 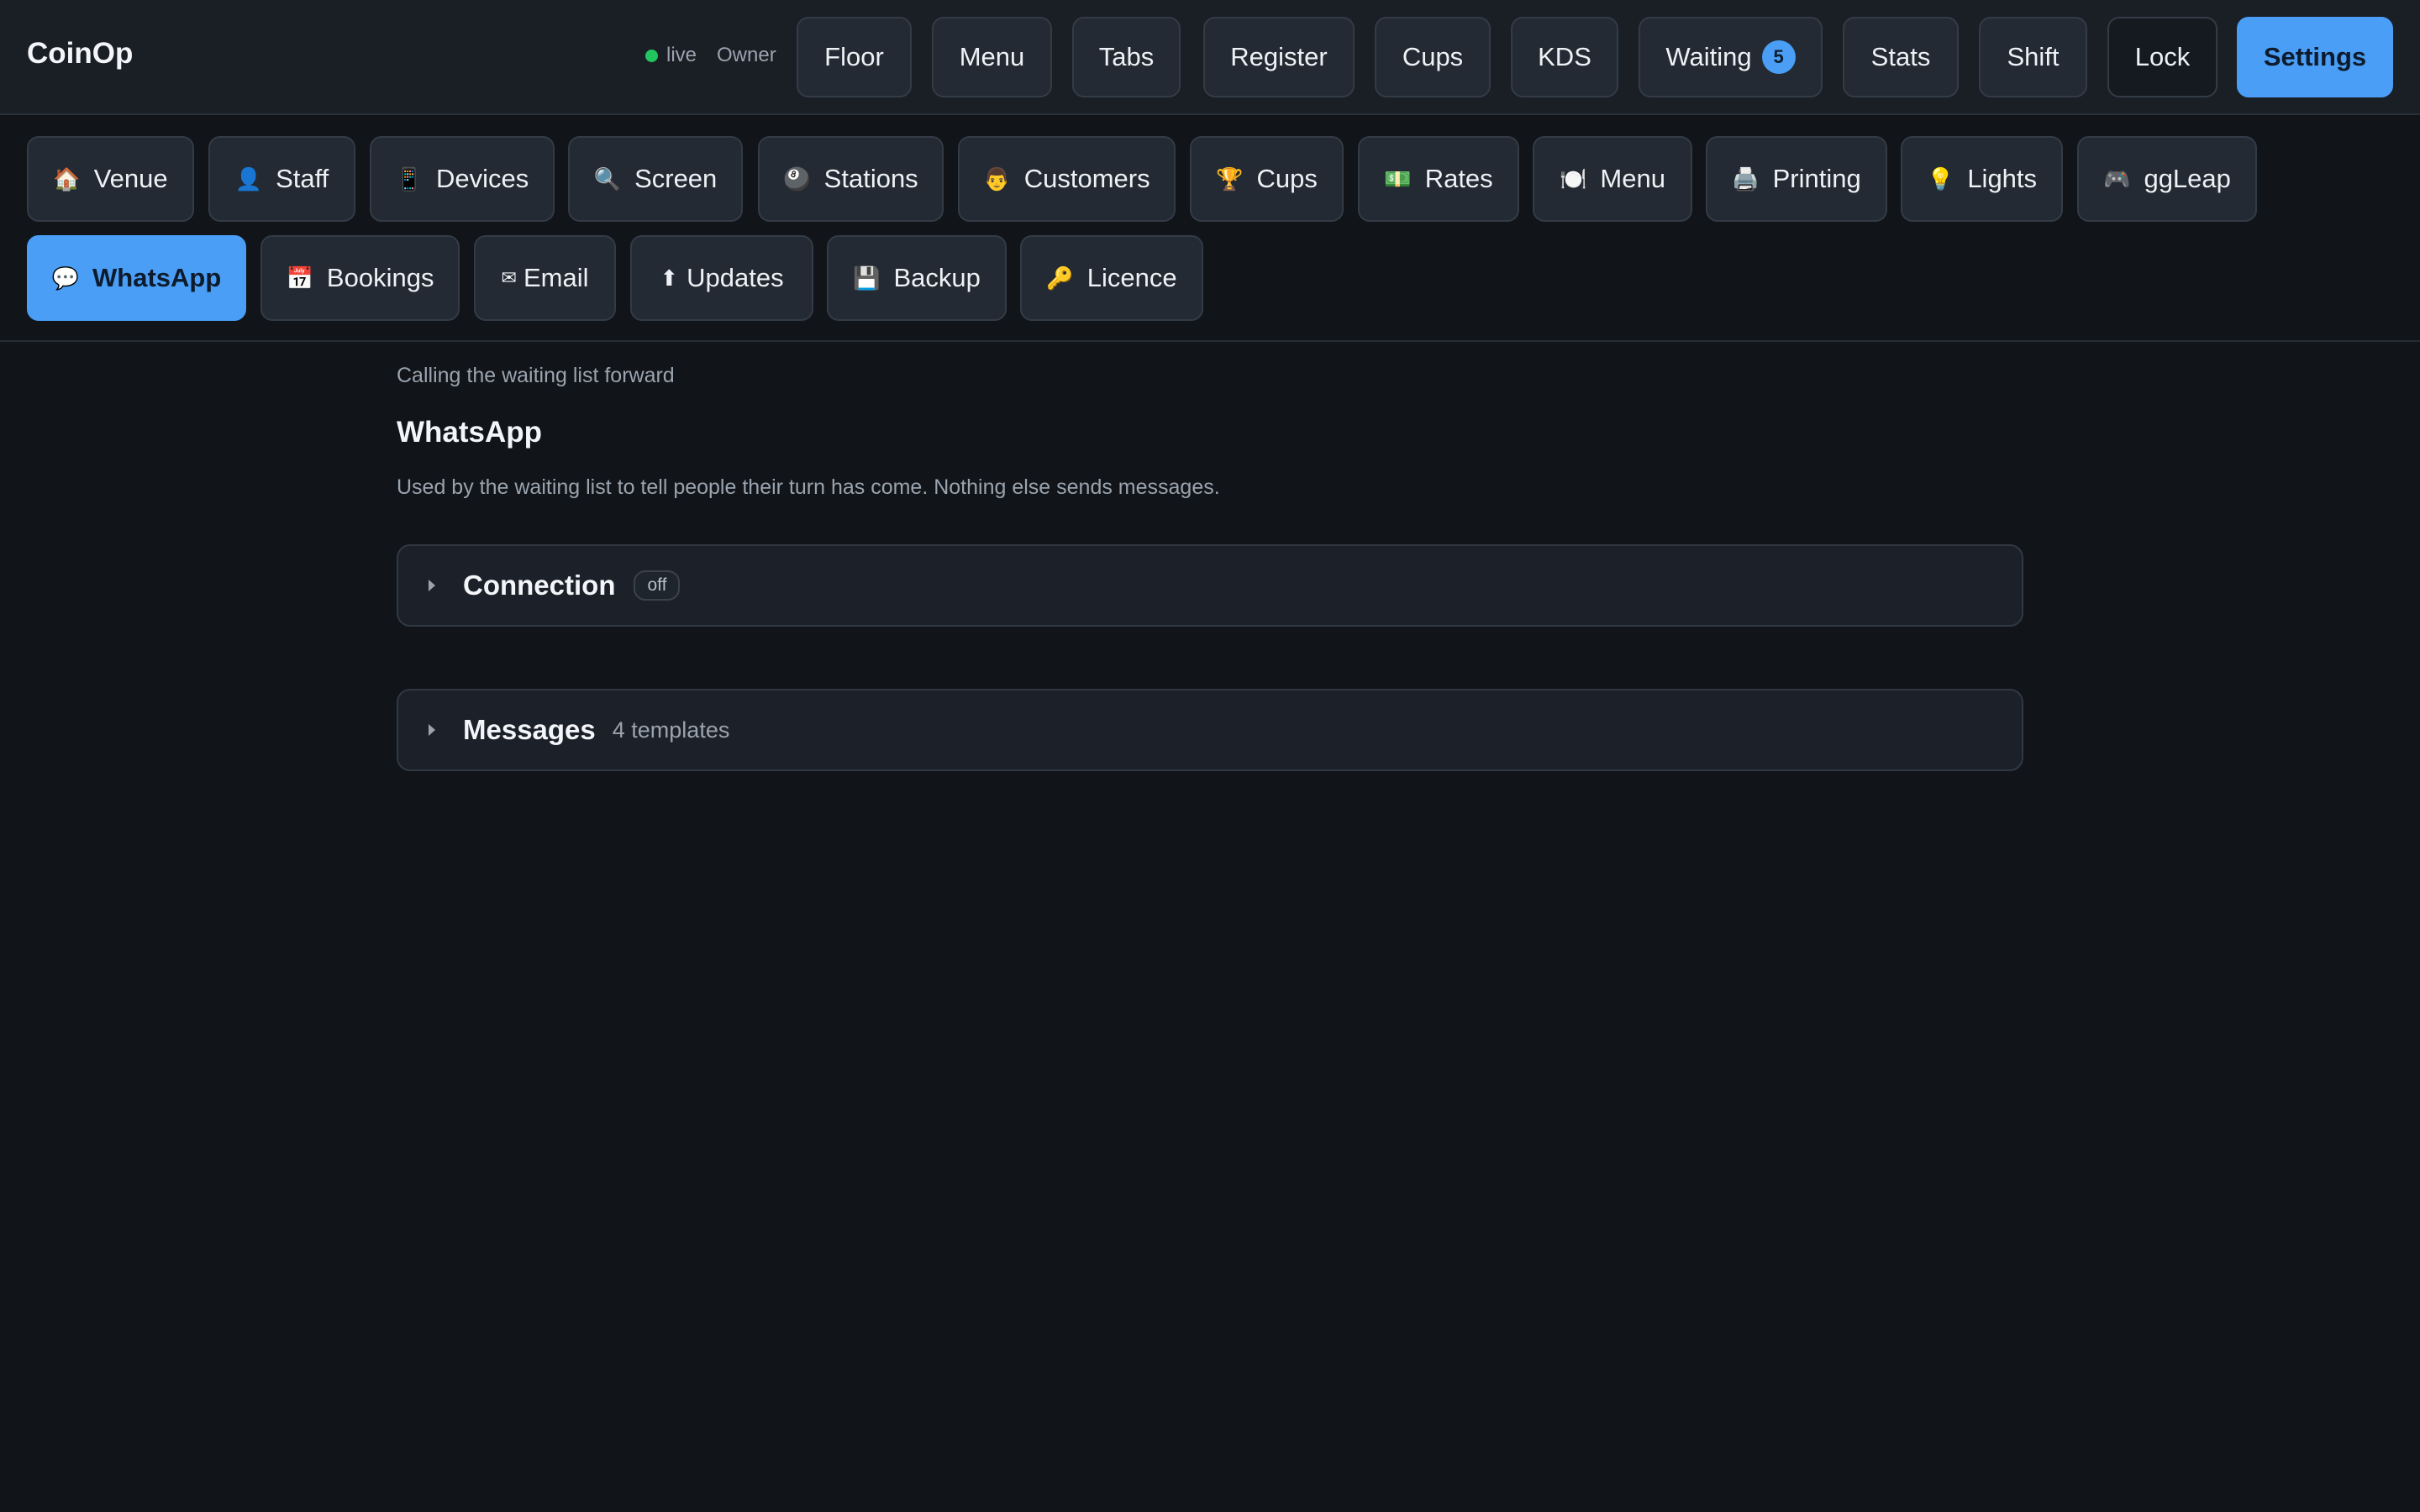 I want to click on magnifier-icon: 🔍, so click(x=607, y=178).